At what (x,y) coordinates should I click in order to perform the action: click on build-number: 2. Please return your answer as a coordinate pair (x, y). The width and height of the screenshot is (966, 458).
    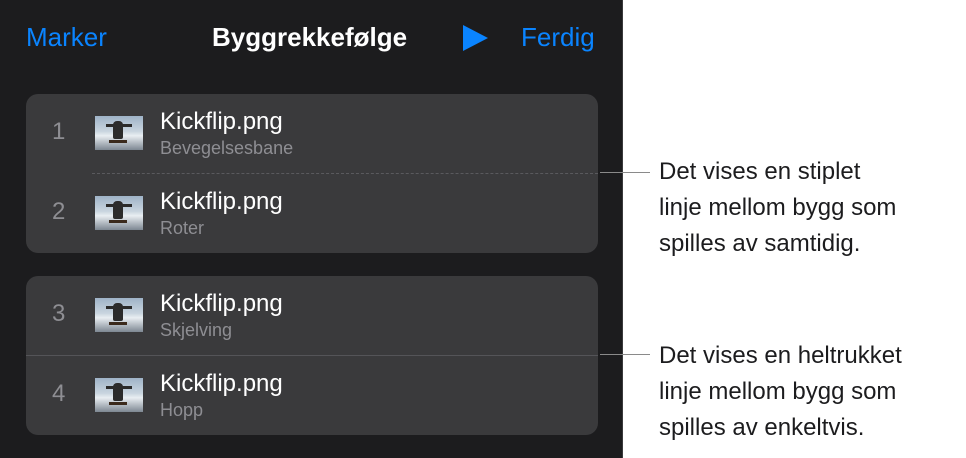
    Looking at the image, I should click on (59, 211).